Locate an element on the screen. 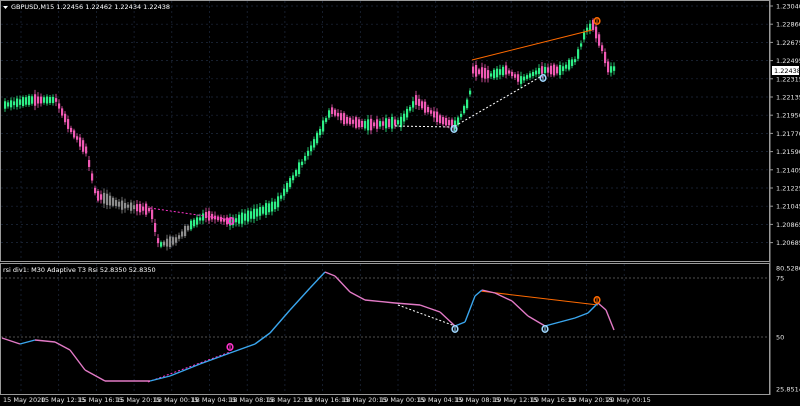  price-label: 1.22675 is located at coordinates (788, 43).